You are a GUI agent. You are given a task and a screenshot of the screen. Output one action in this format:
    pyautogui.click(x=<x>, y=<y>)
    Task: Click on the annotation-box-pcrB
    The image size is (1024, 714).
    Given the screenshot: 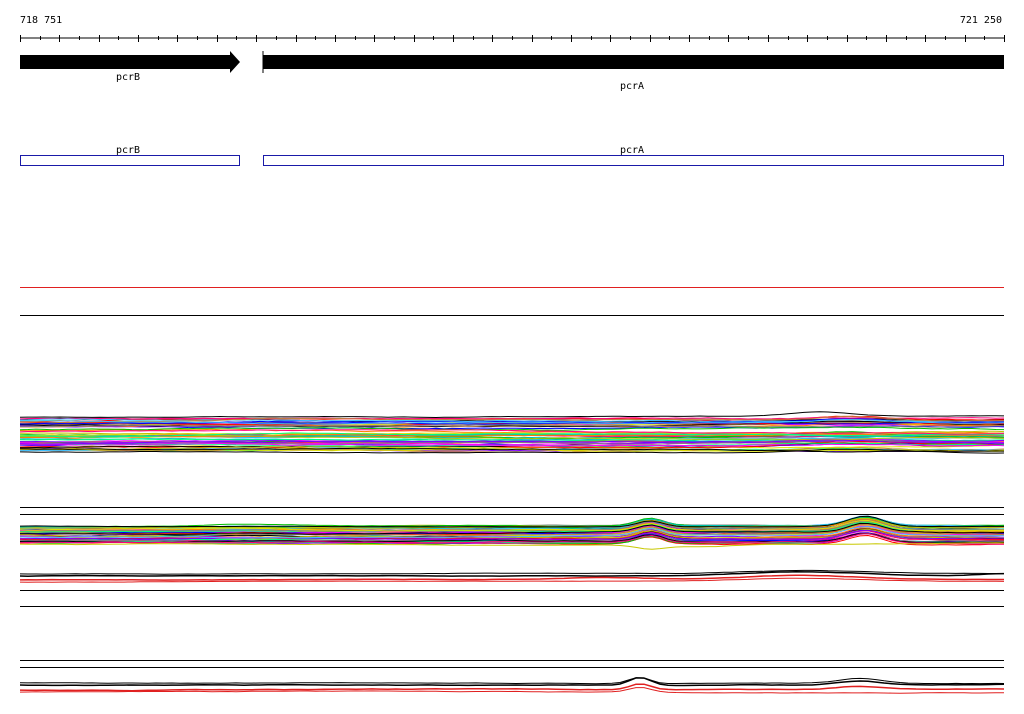 What is the action you would take?
    pyautogui.click(x=130, y=160)
    